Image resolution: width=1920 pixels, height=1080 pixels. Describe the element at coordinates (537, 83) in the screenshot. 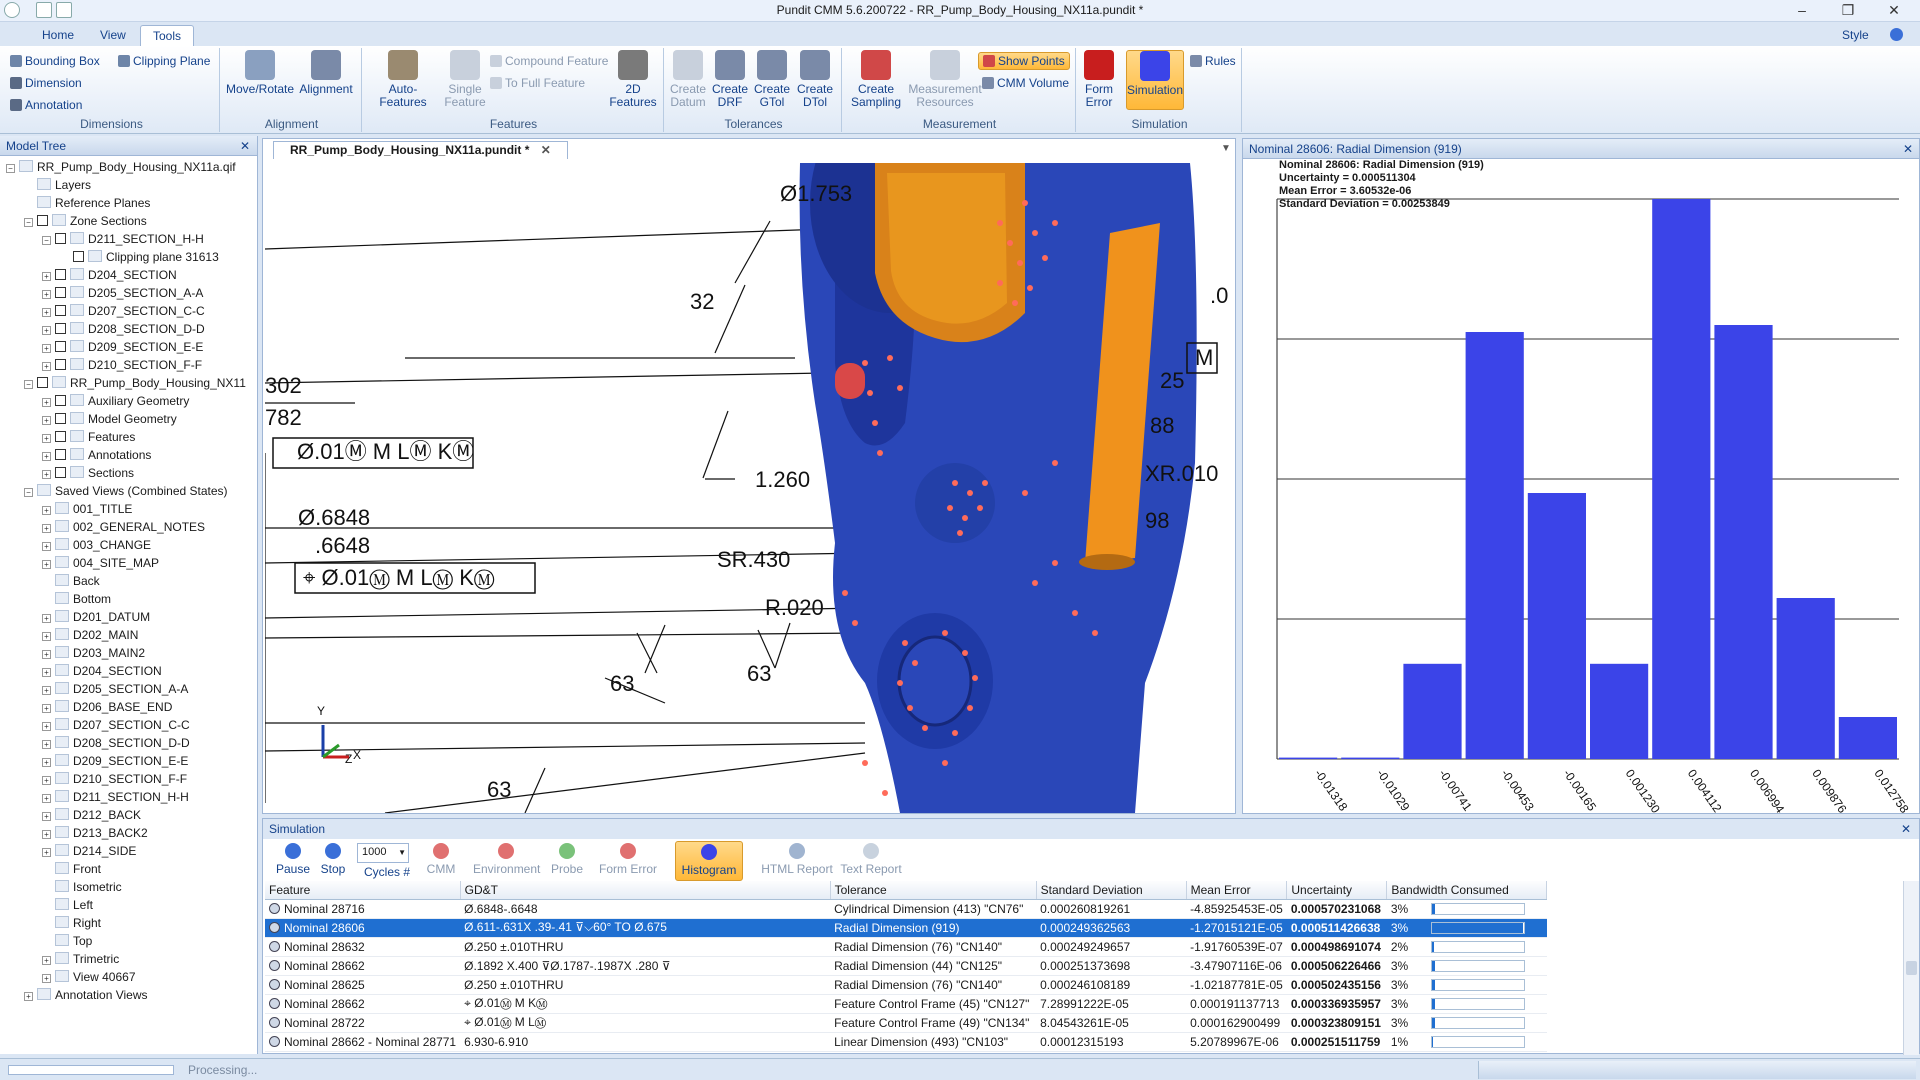

I see `to-full-feature-button: To Full Feature` at that location.